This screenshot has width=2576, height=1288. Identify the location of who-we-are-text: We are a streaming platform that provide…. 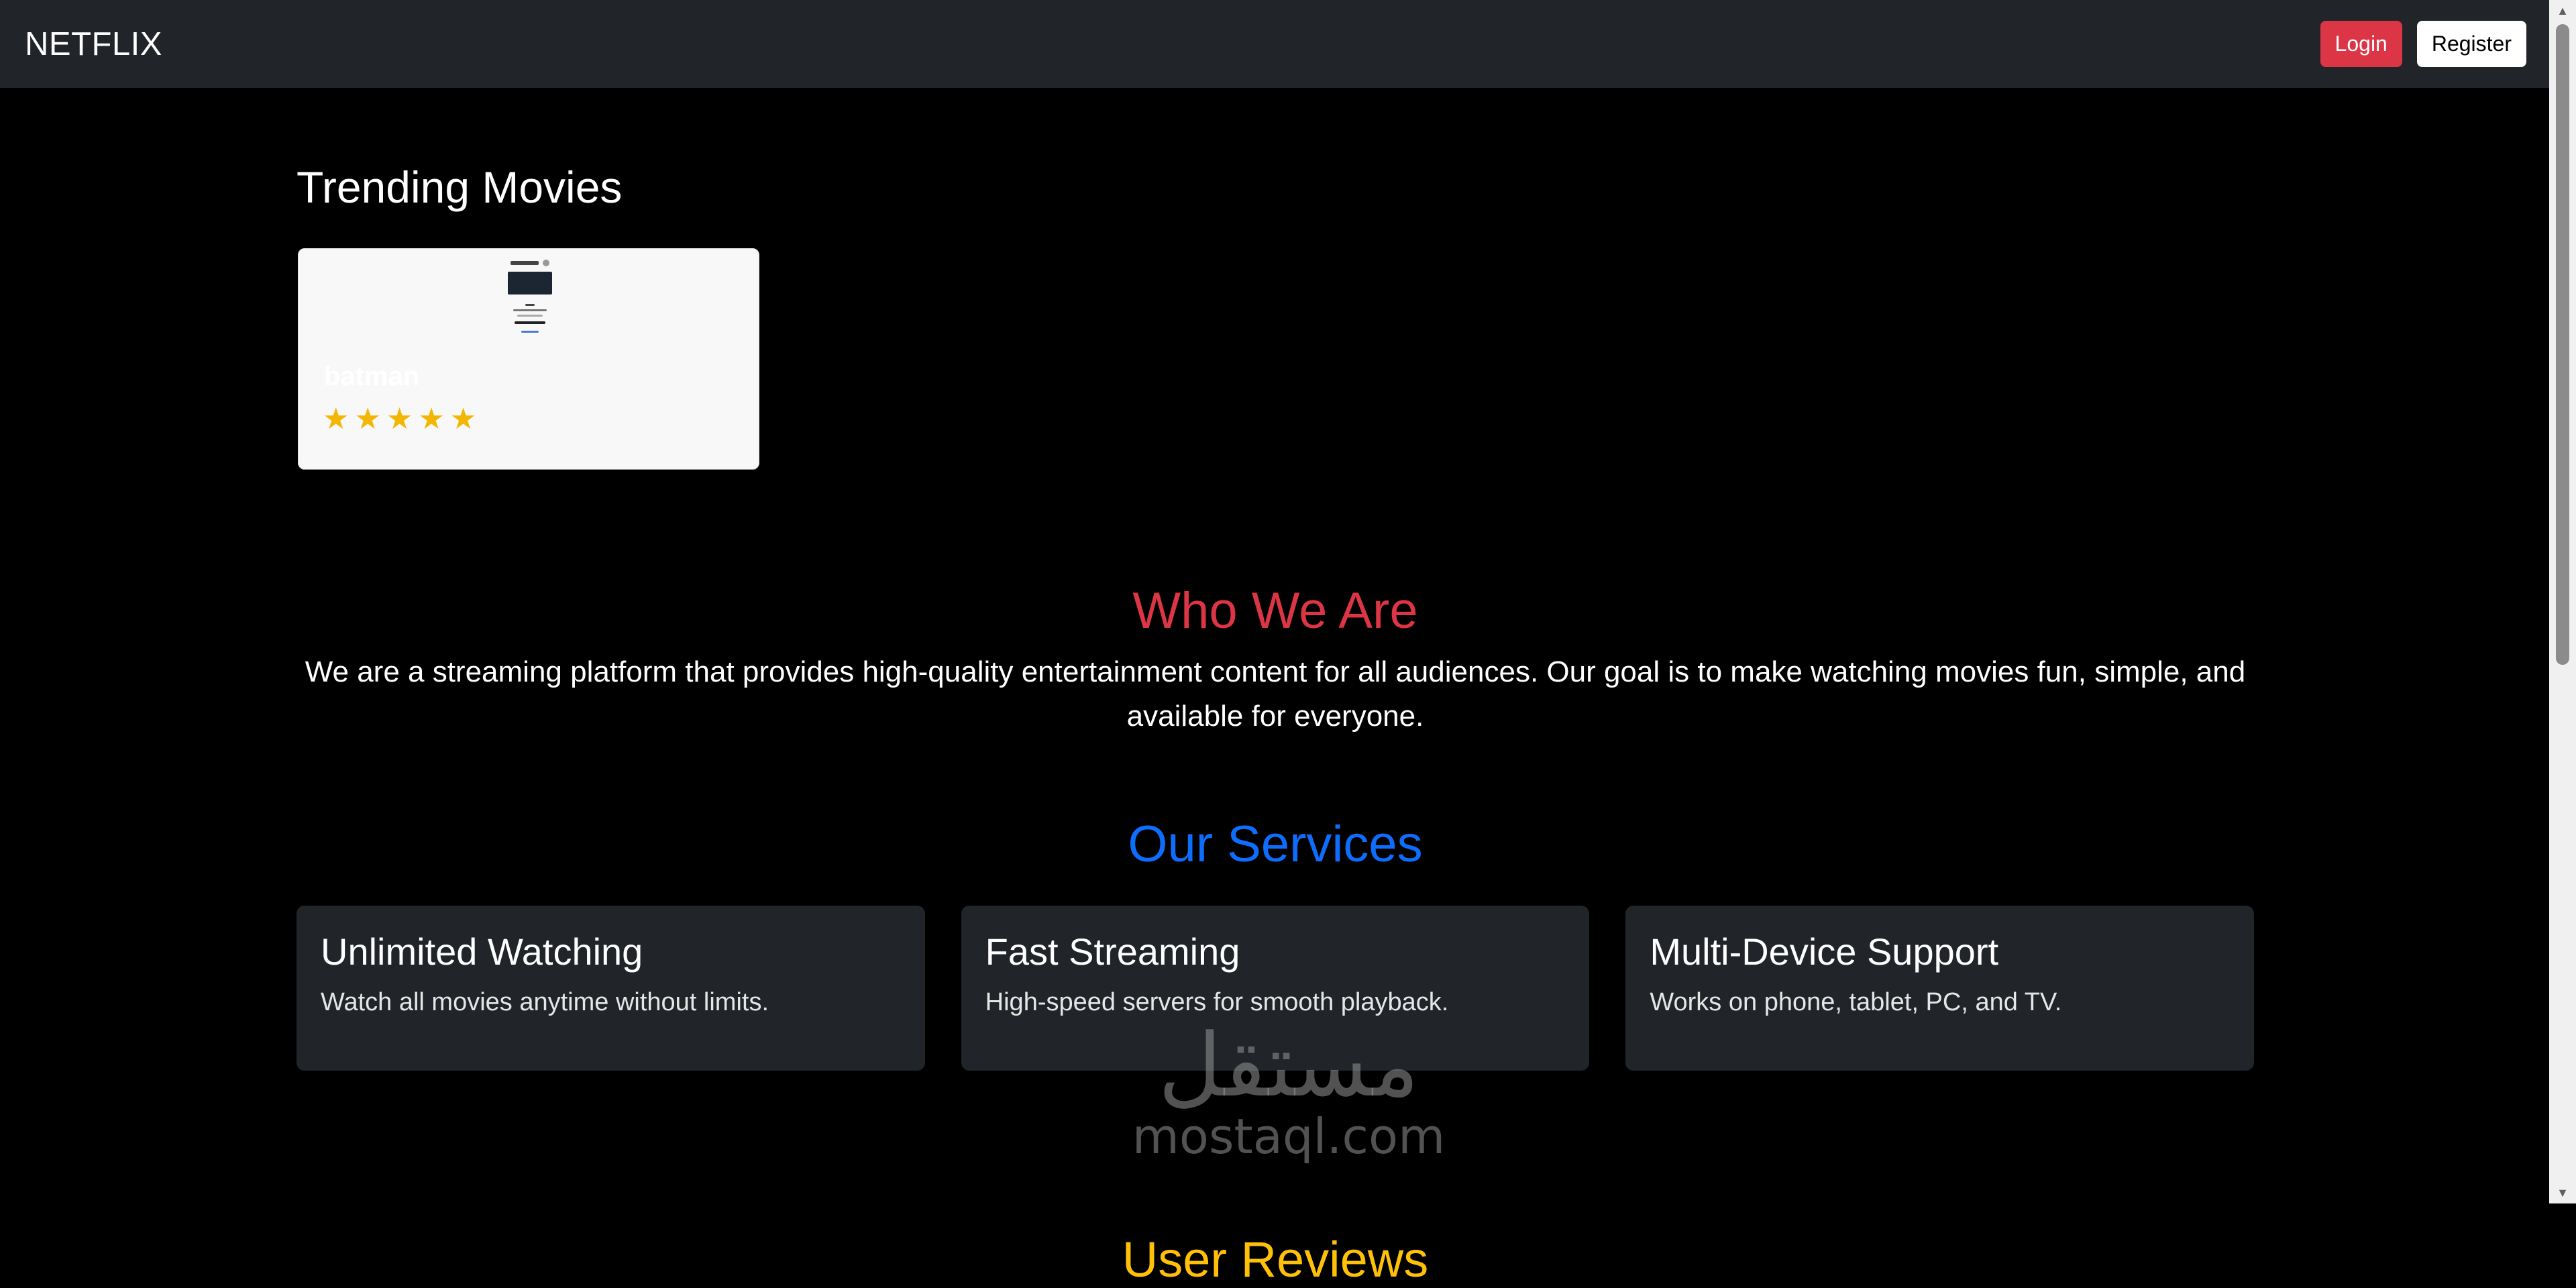
(1275, 694).